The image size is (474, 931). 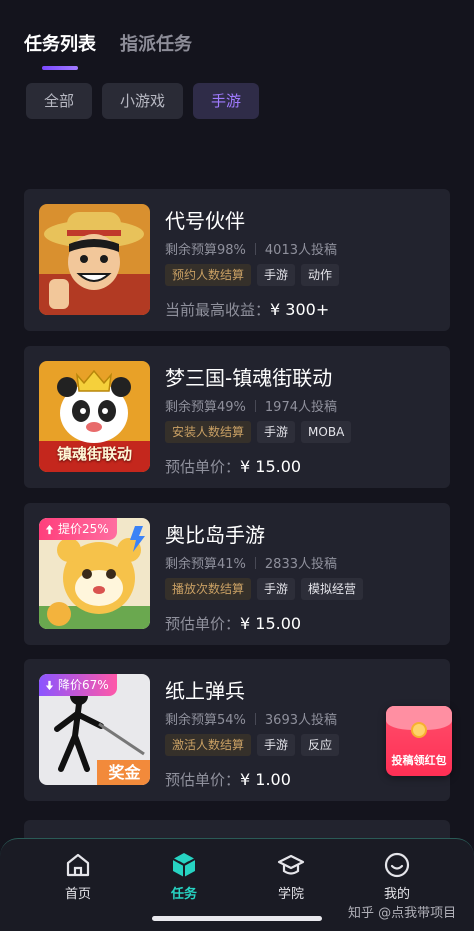 What do you see at coordinates (205, 250) in the screenshot?
I see `budget-remaining: 剩余预算98%` at bounding box center [205, 250].